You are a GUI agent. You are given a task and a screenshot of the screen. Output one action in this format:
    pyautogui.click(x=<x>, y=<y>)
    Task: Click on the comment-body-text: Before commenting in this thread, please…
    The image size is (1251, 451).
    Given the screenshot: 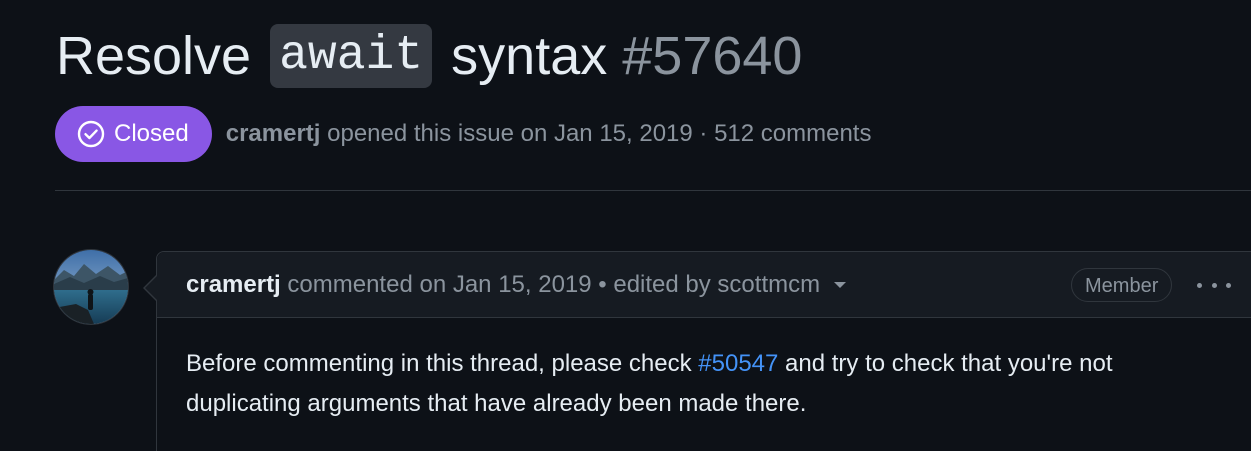 What is the action you would take?
    pyautogui.click(x=439, y=363)
    